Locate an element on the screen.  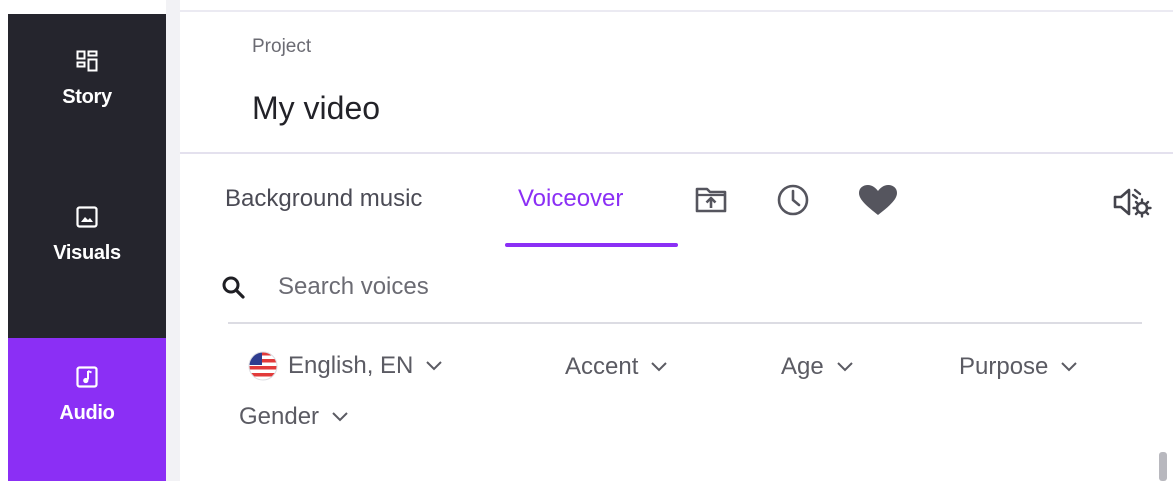
age-filter-dropdown: Age is located at coordinates (817, 367).